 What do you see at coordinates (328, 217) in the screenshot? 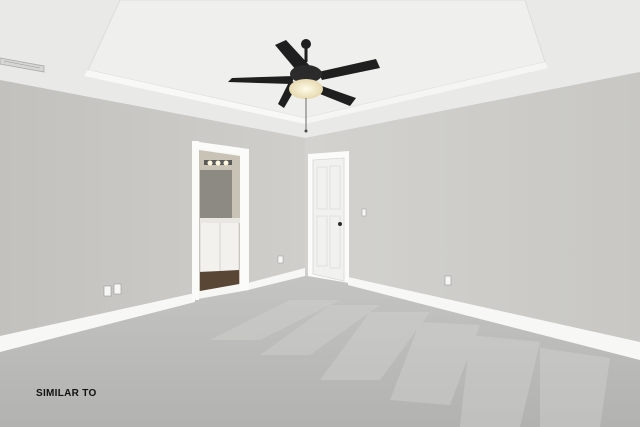
I see `closet-door` at bounding box center [328, 217].